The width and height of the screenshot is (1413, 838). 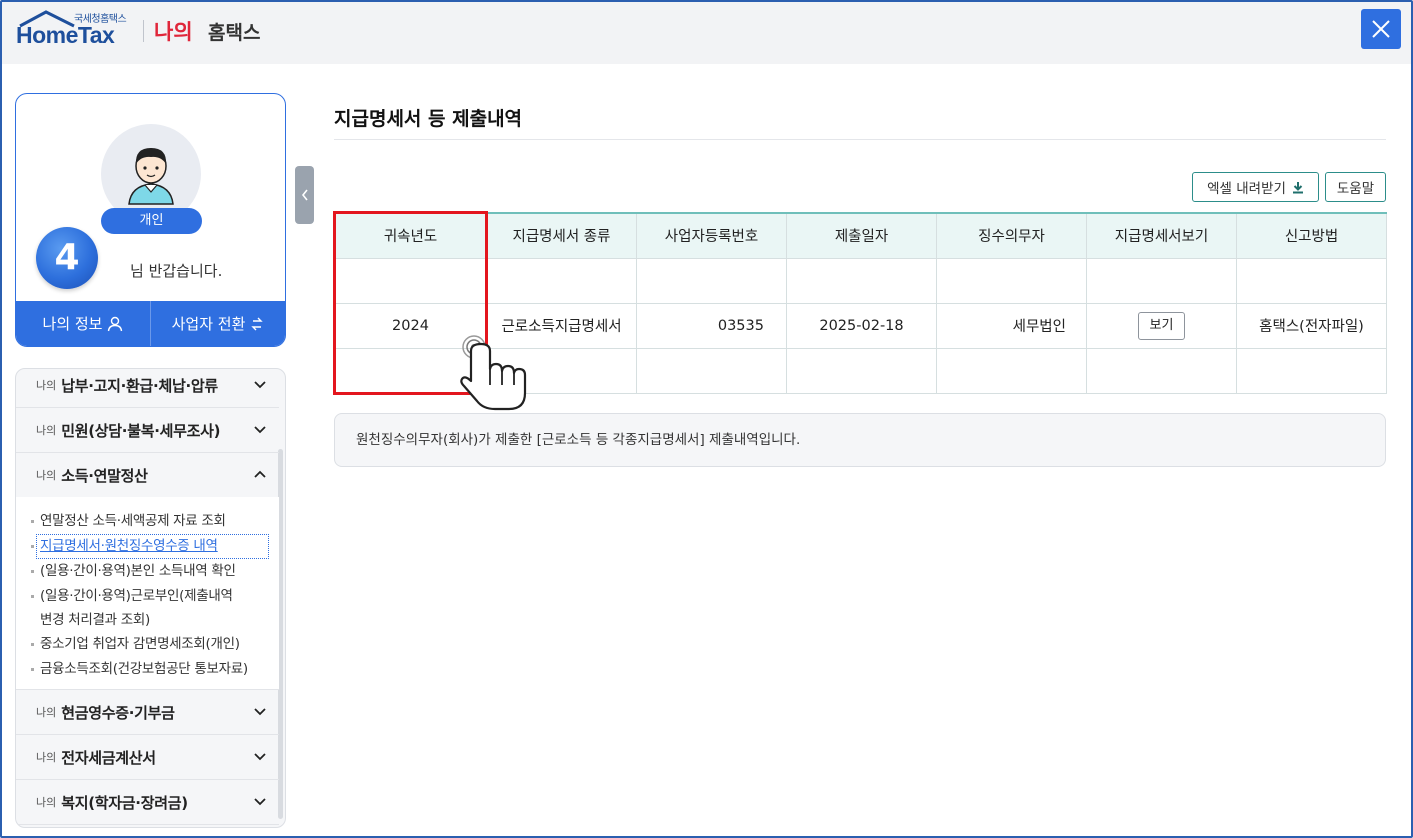 What do you see at coordinates (1297, 187) in the screenshot?
I see `download-icon` at bounding box center [1297, 187].